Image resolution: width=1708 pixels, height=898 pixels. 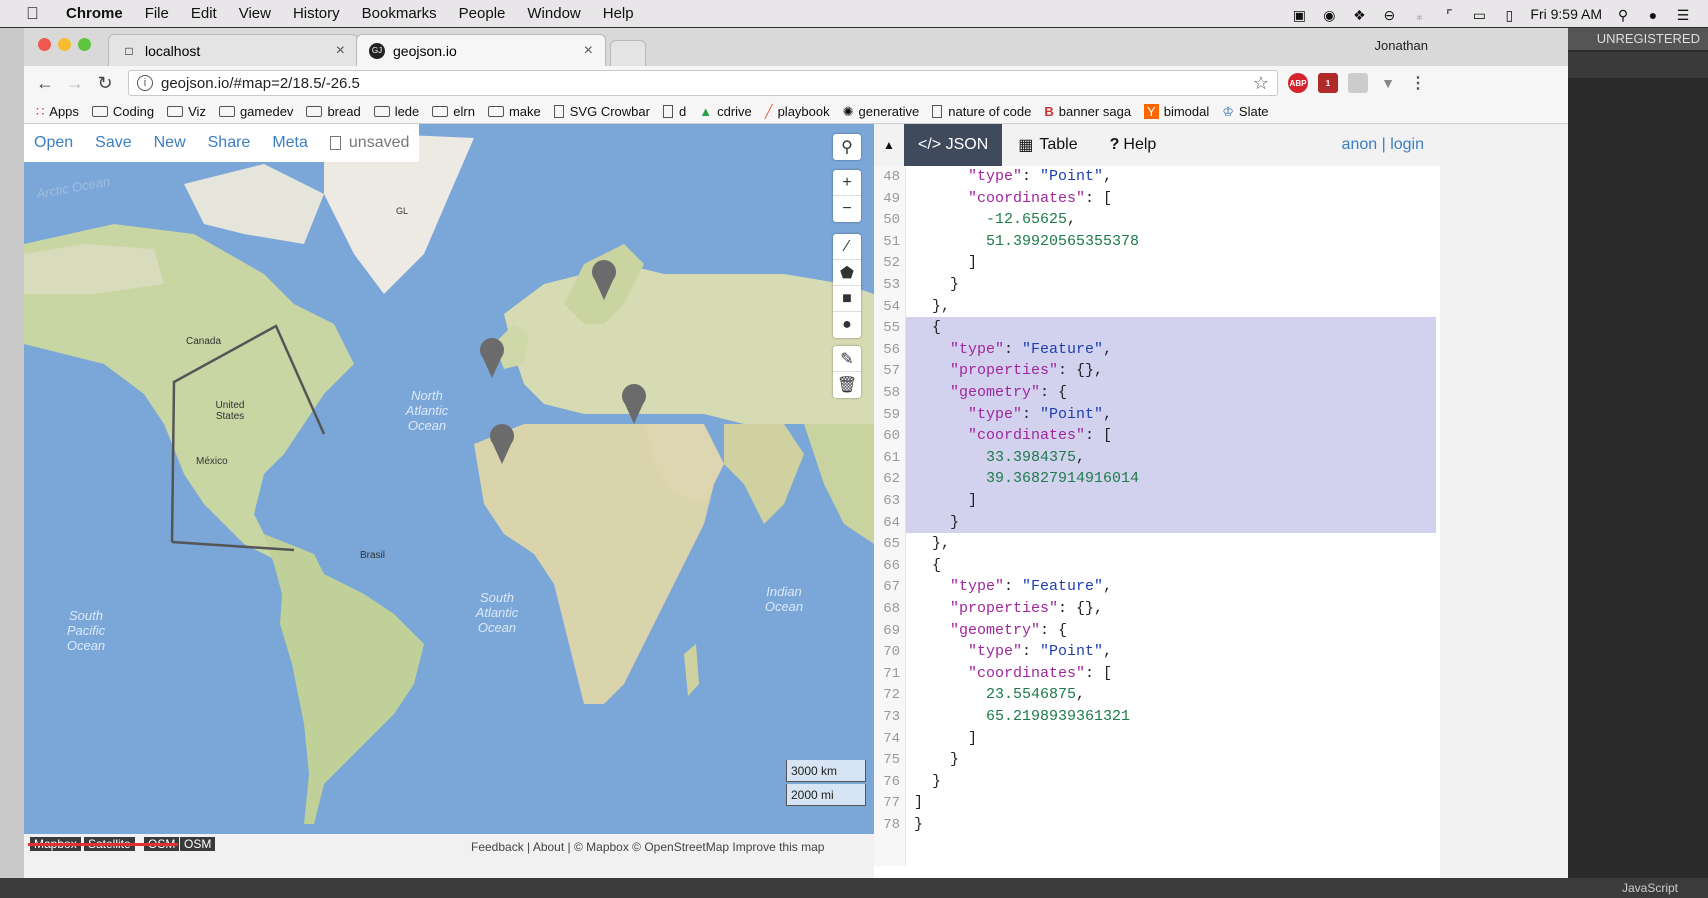 What do you see at coordinates (186, 111) in the screenshot?
I see `bookmark-item: Viz` at bounding box center [186, 111].